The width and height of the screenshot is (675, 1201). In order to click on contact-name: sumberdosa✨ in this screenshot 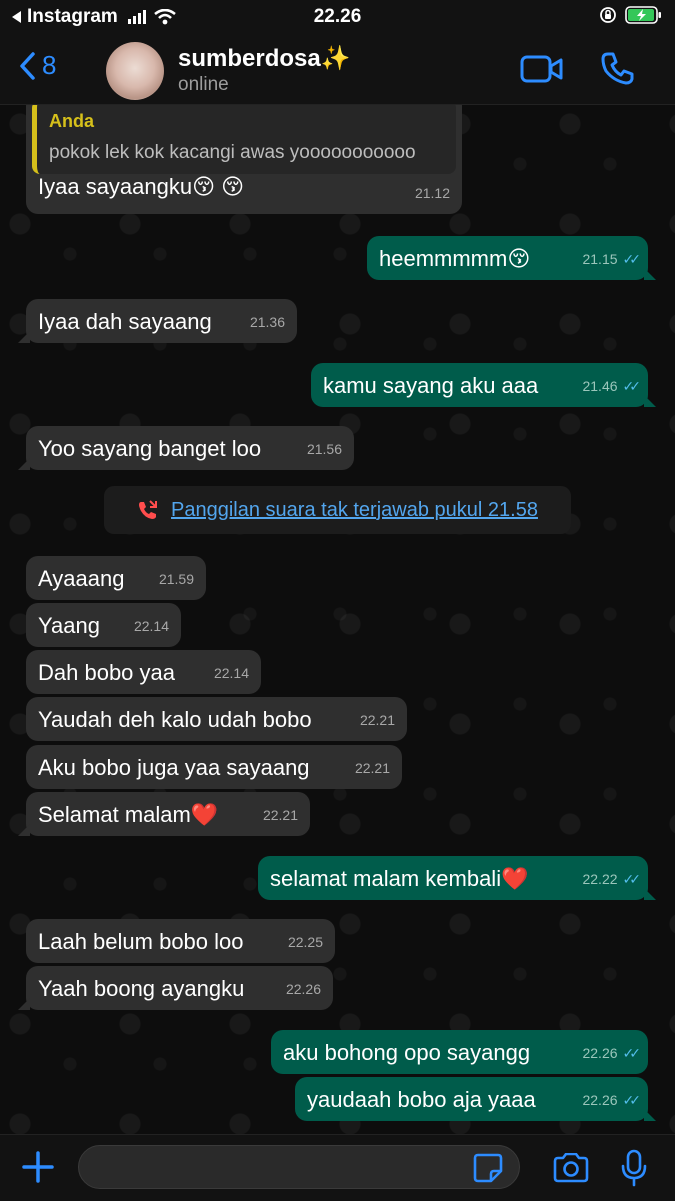, I will do `click(264, 58)`.